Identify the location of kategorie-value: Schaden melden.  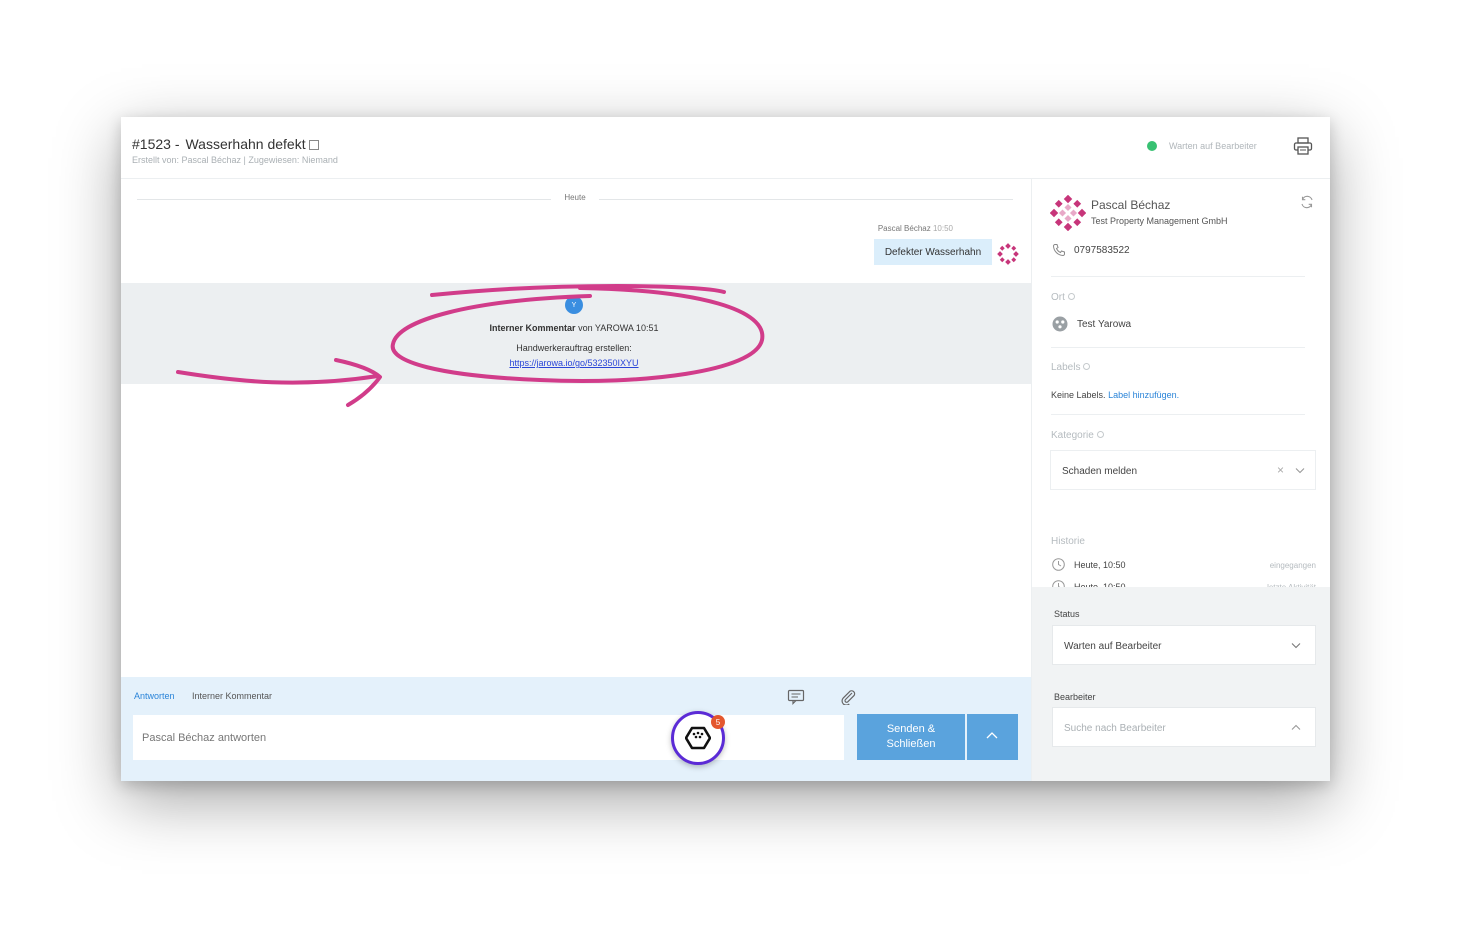
(1100, 471).